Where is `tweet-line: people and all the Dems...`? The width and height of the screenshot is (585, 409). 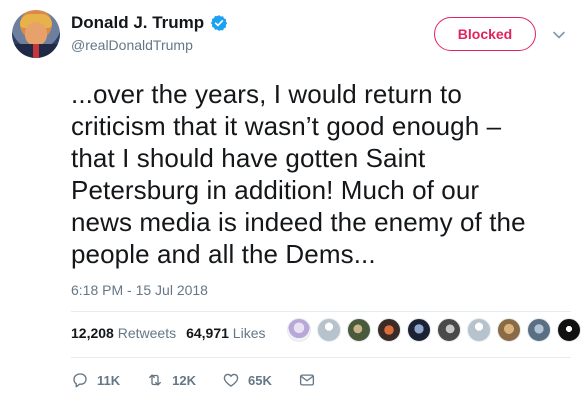 tweet-line: people and all the Dems... is located at coordinates (223, 254).